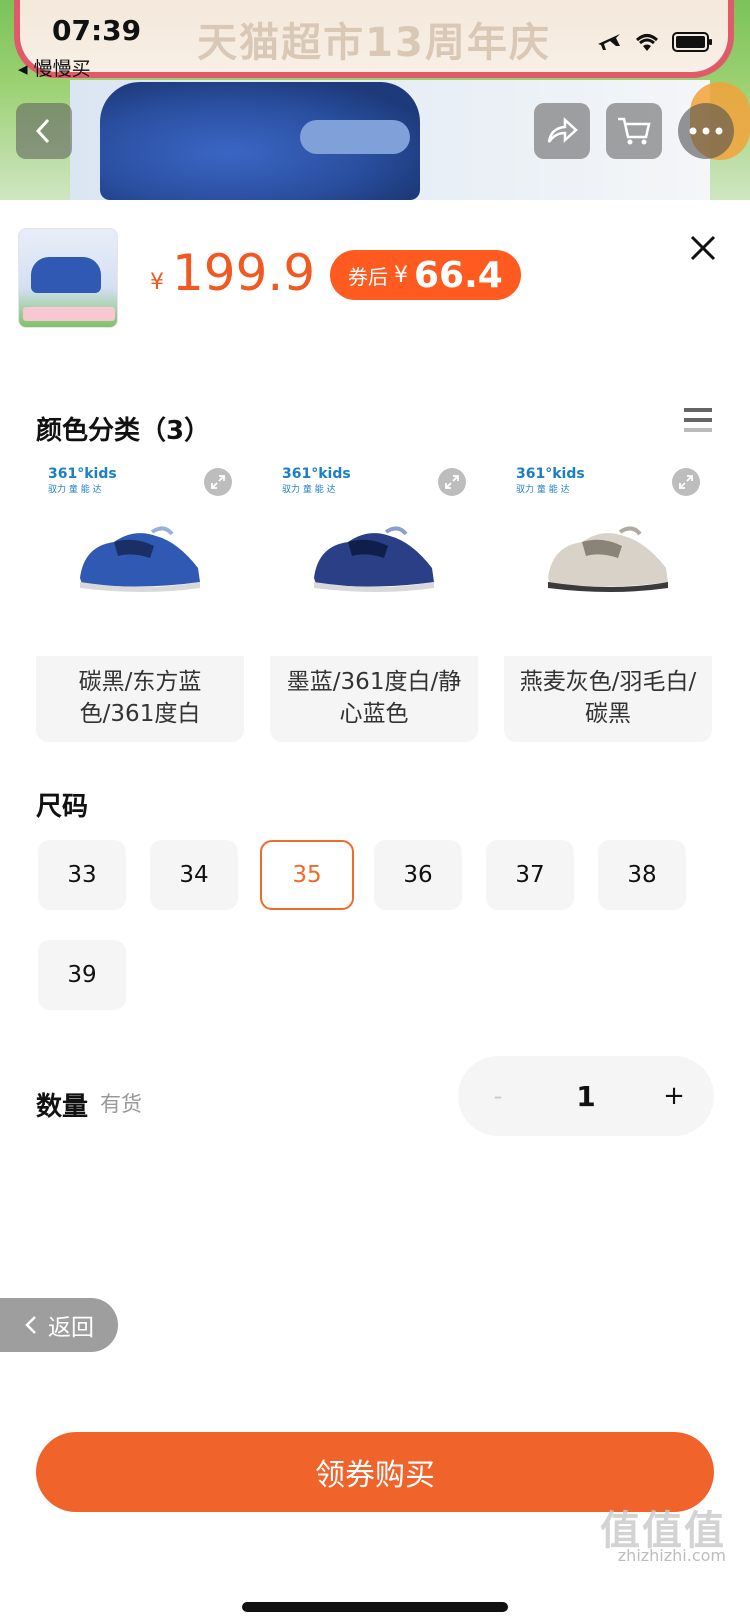  Describe the element at coordinates (608, 698) in the screenshot. I see `color-option-label: 燕麦灰色/羽毛白/碳黑` at that location.